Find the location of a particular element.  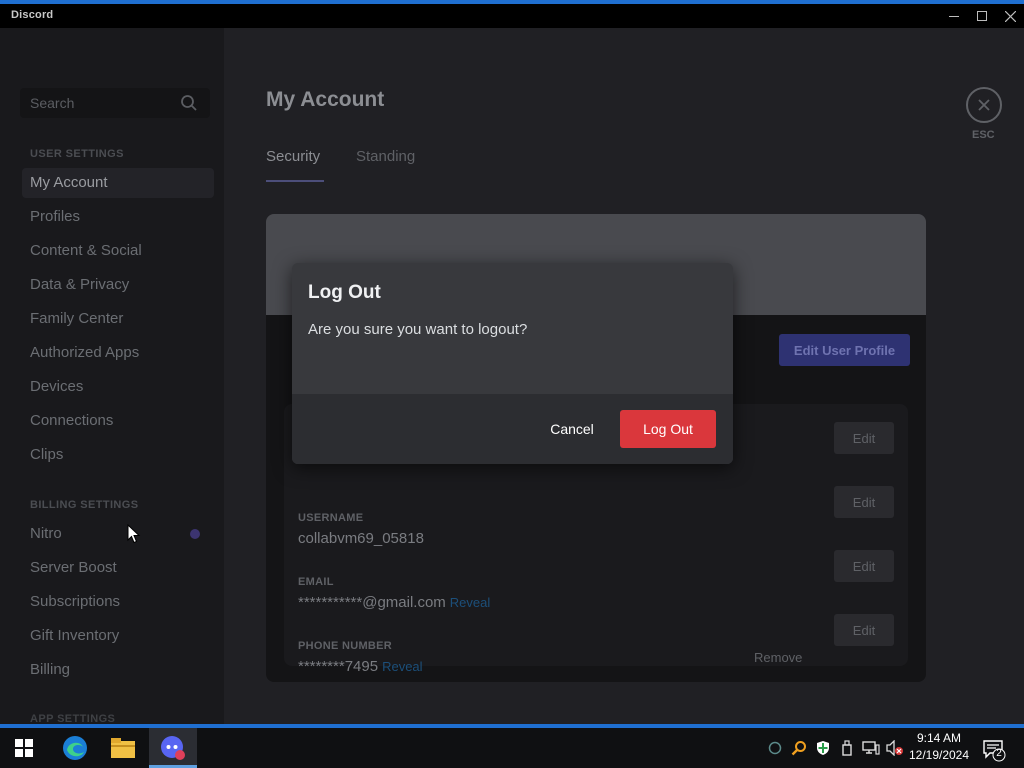

window-titlebar: Discord is located at coordinates (512, 16).